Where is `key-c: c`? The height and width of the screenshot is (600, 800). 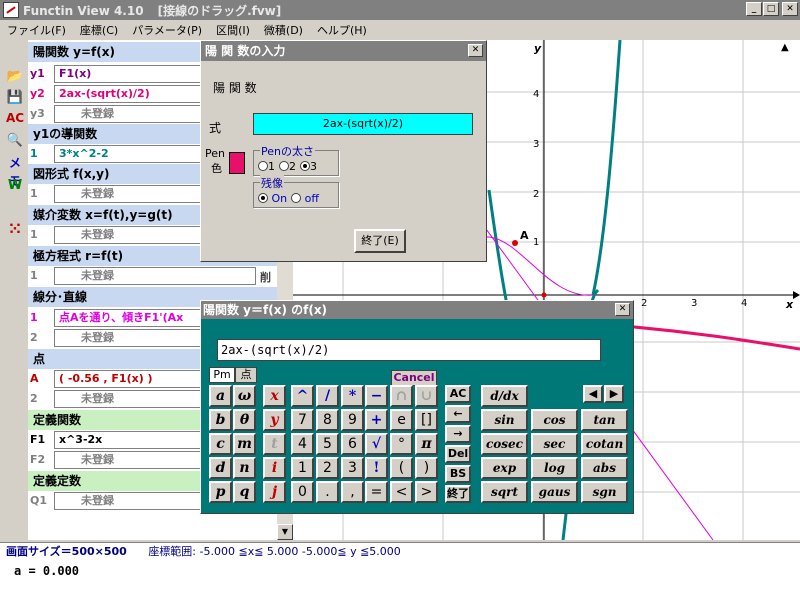
key-c: c is located at coordinates (220, 444).